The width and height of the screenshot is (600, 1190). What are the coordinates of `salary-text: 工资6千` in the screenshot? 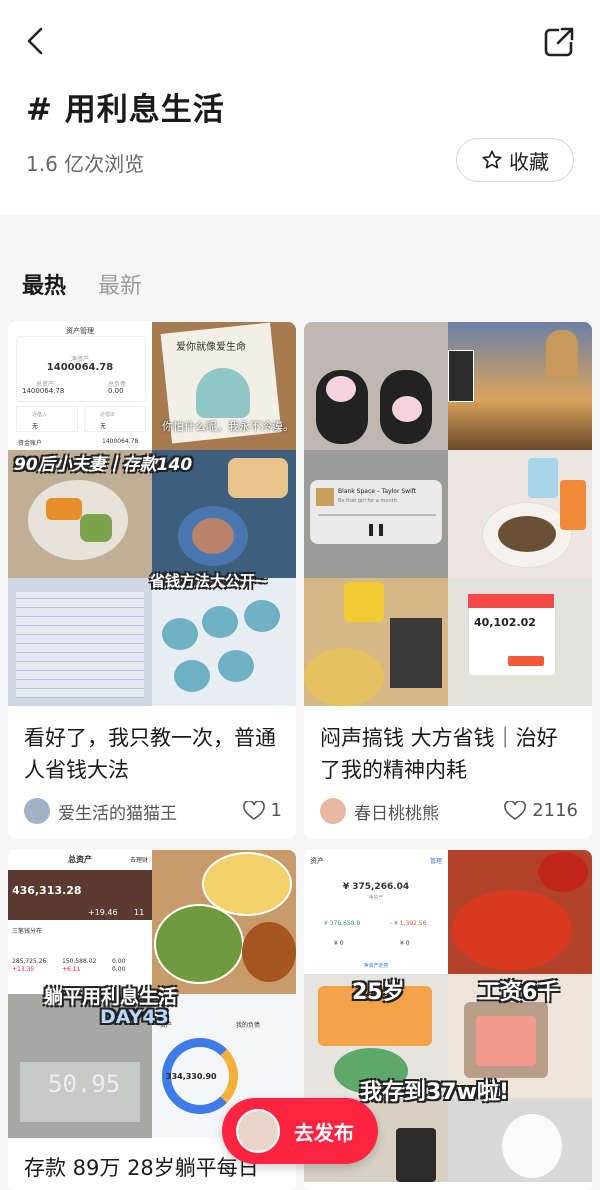 It's located at (519, 992).